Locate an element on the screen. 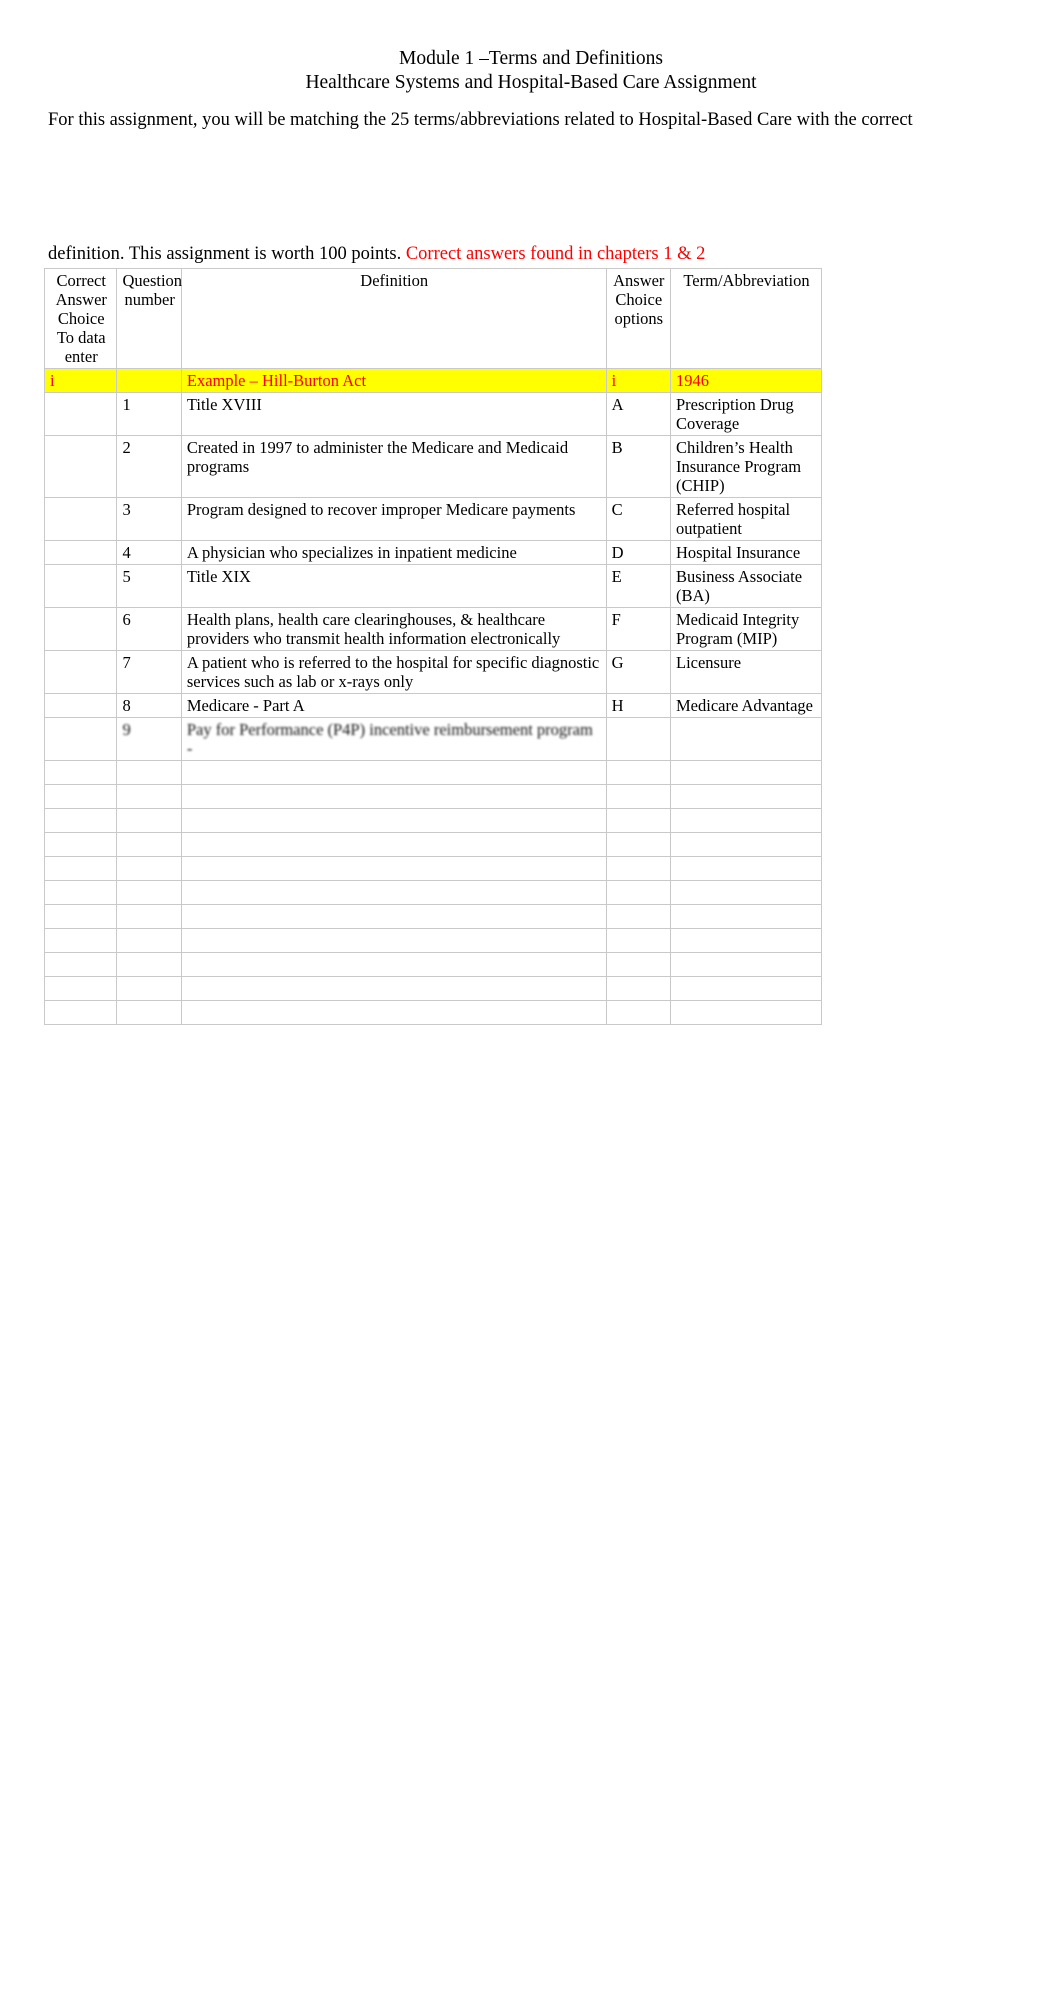 The width and height of the screenshot is (1062, 1993). header-question-number: Question number is located at coordinates (149, 318).